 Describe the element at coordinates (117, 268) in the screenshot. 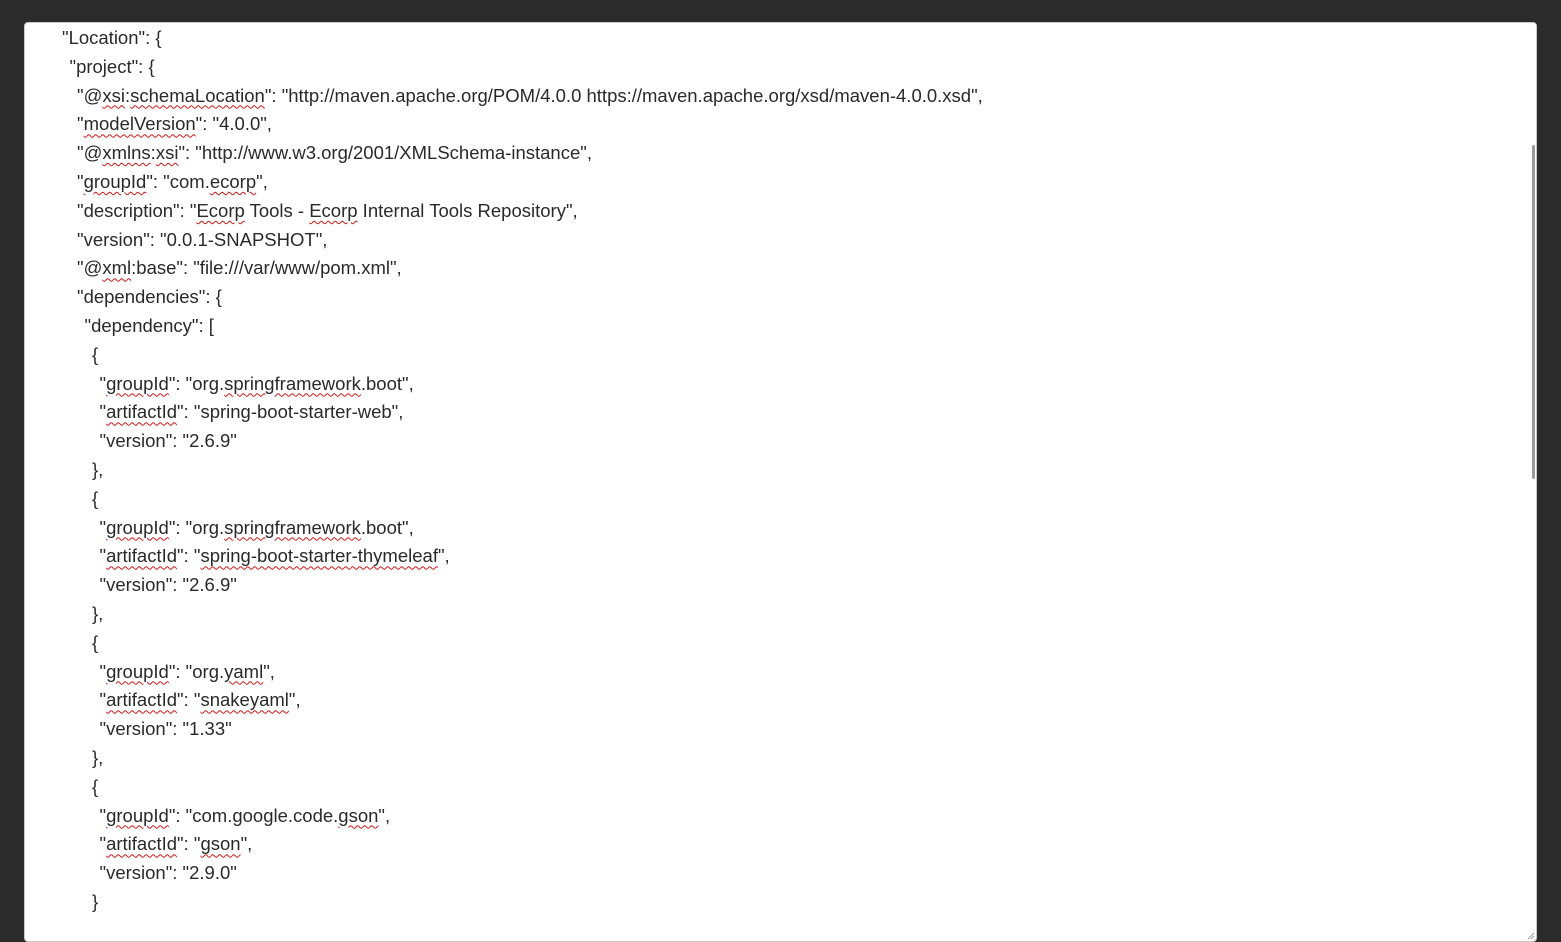

I see `misspelled-word: xml` at that location.